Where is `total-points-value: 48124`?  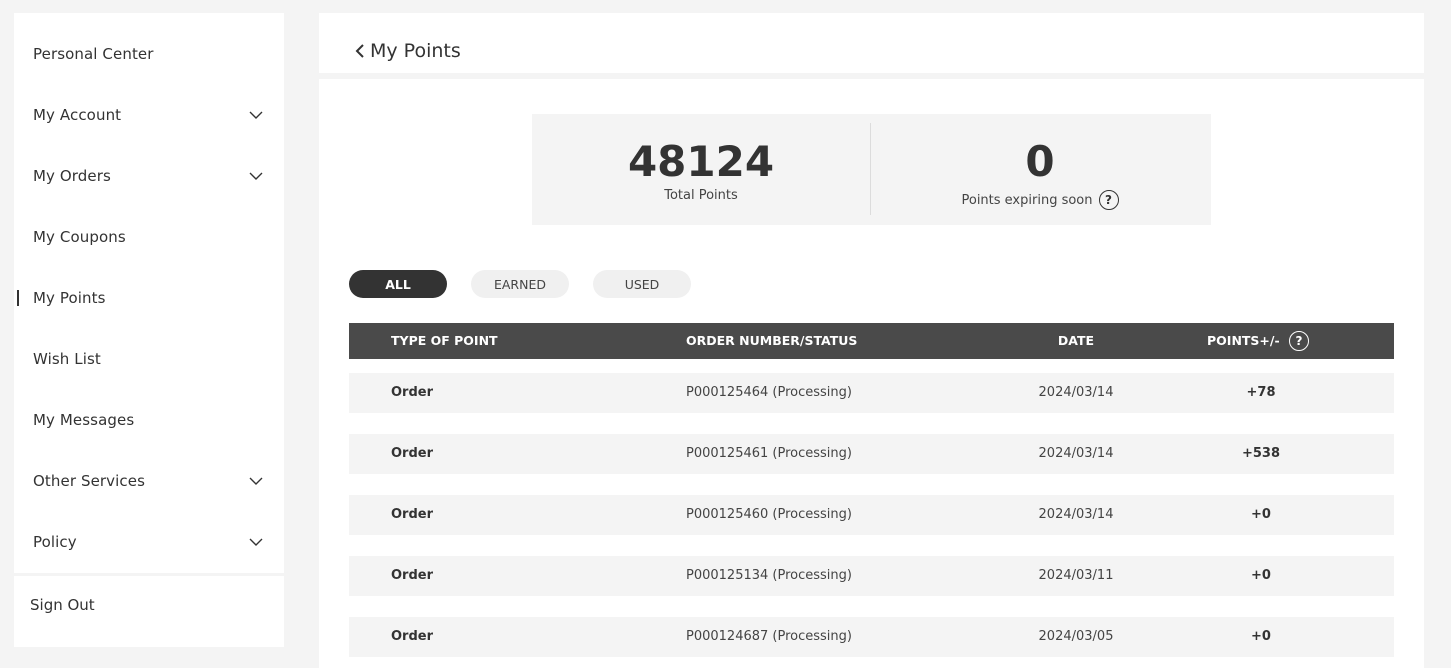 total-points-value: 48124 is located at coordinates (701, 161).